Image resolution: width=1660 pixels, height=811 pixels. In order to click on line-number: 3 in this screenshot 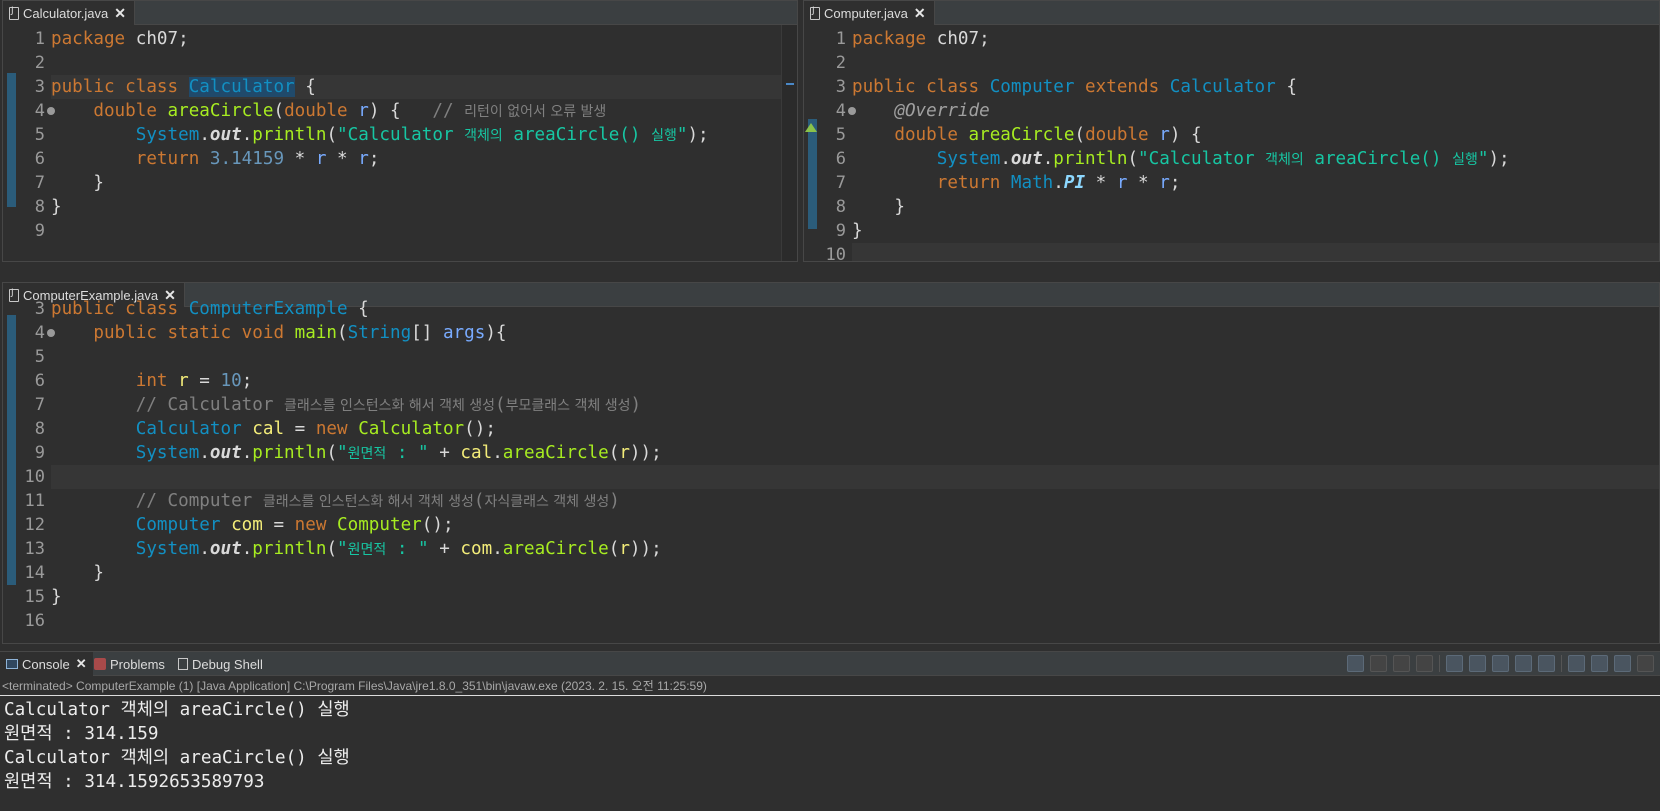, I will do `click(39, 309)`.